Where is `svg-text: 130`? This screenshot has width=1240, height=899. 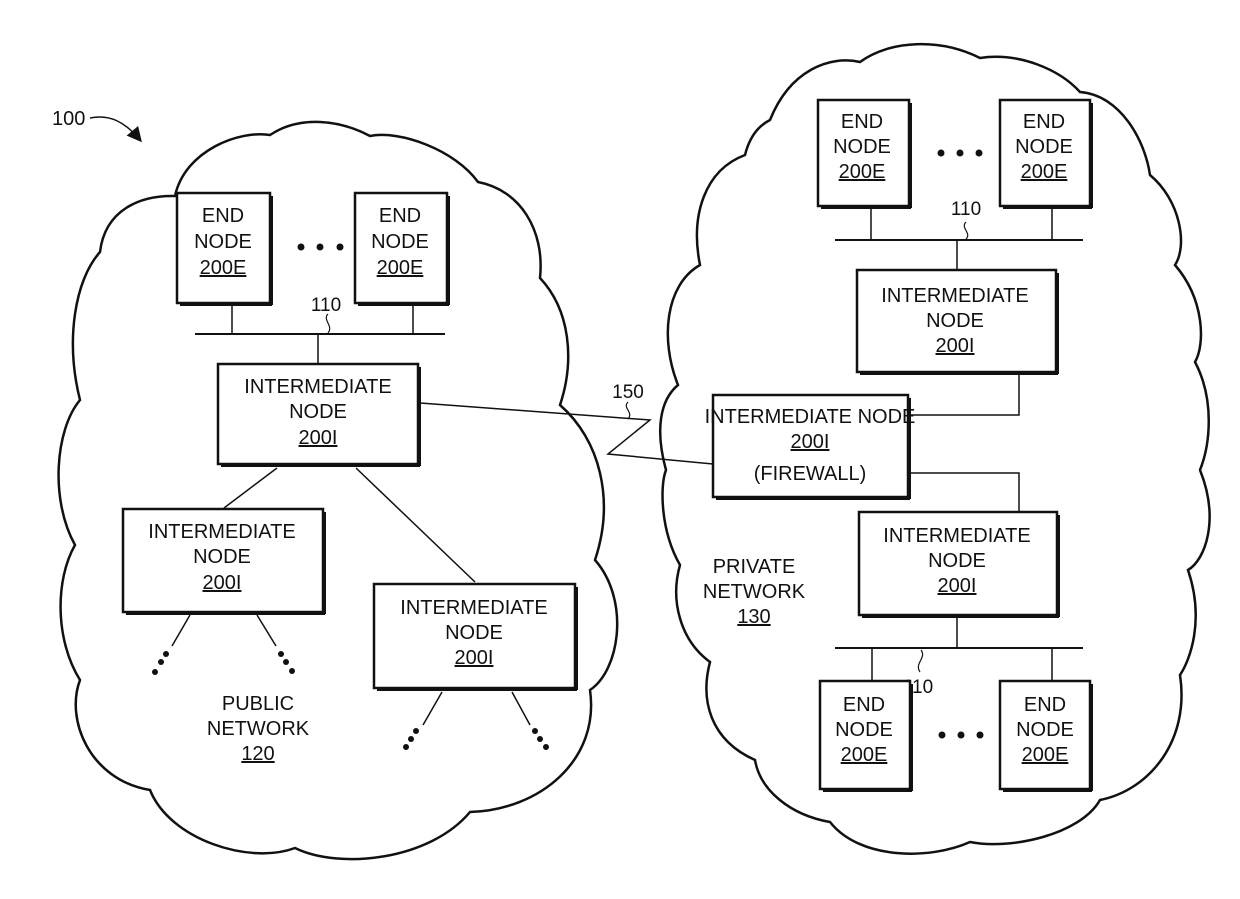
svg-text: 130 is located at coordinates (753, 617).